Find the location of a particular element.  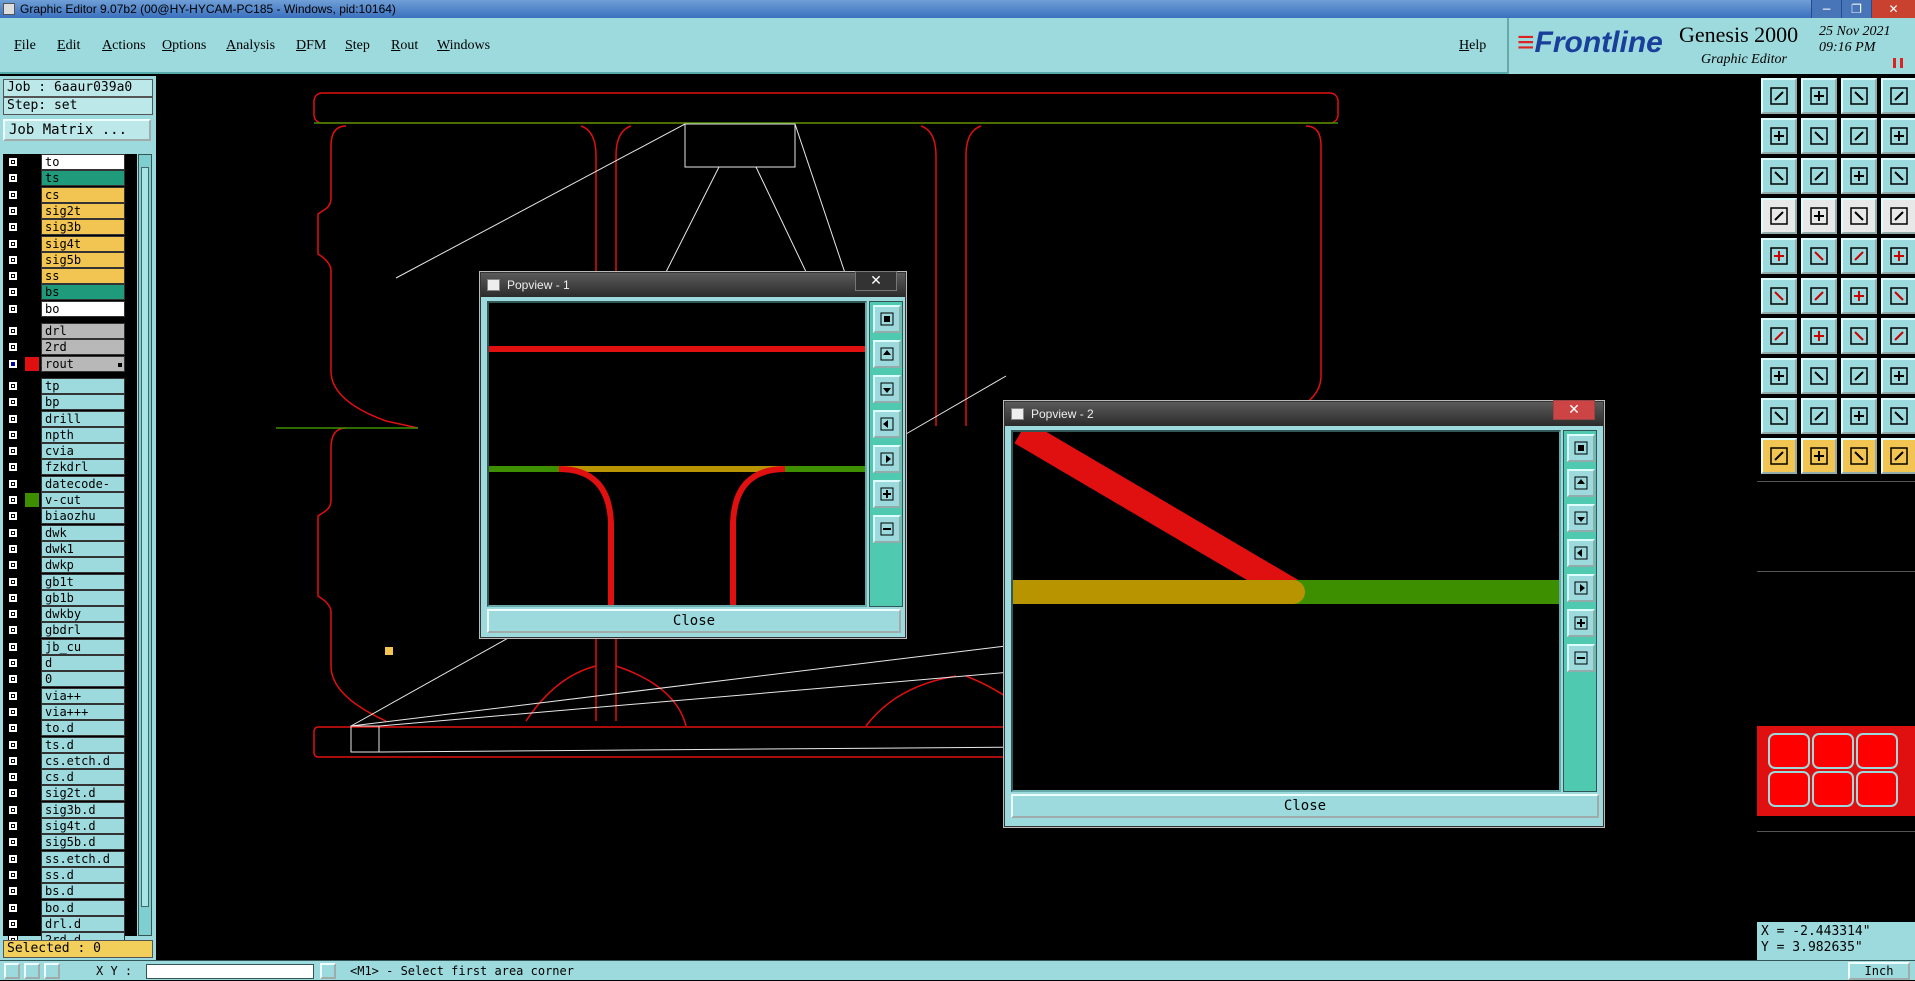

menu-step: Step is located at coordinates (357, 46).